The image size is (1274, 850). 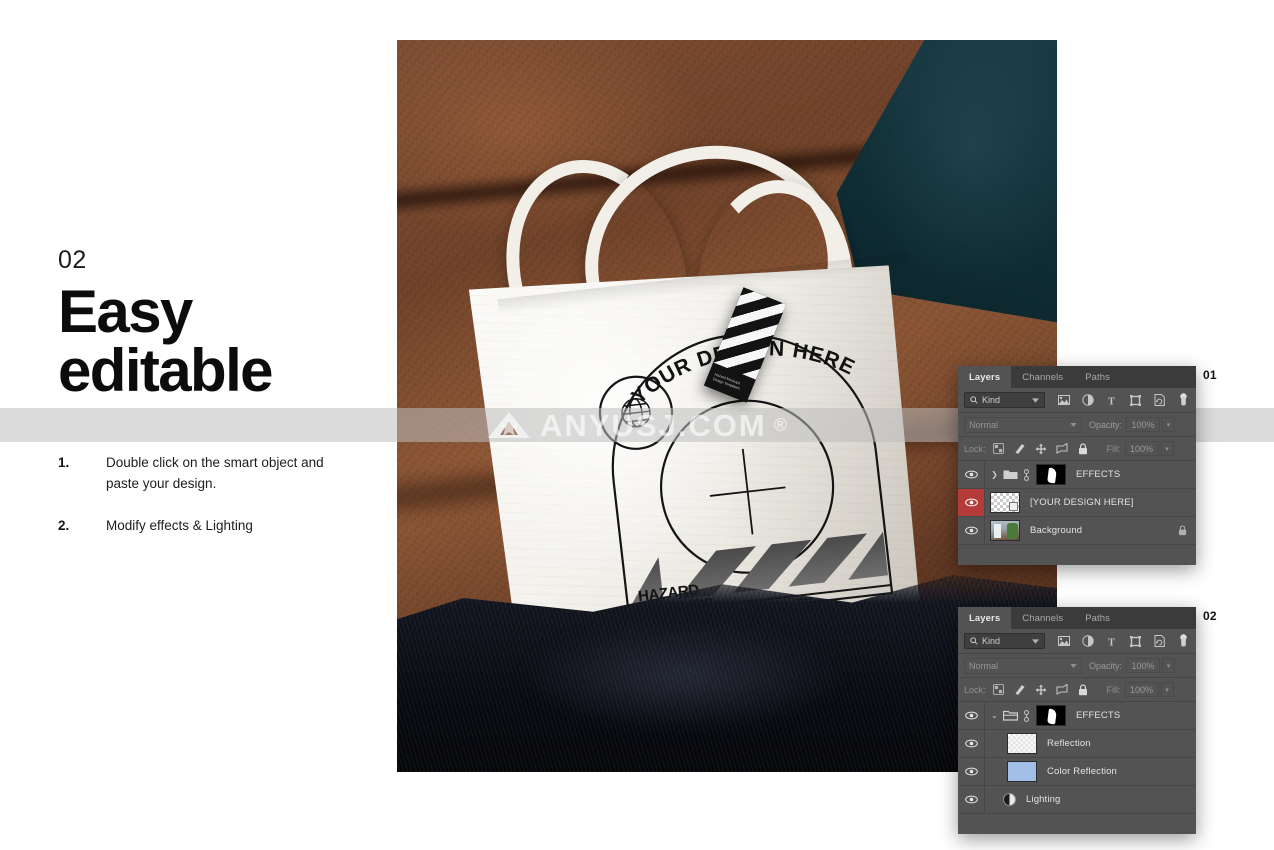 I want to click on table-row: [YOUR DESIGN HERE], so click(x=1077, y=503).